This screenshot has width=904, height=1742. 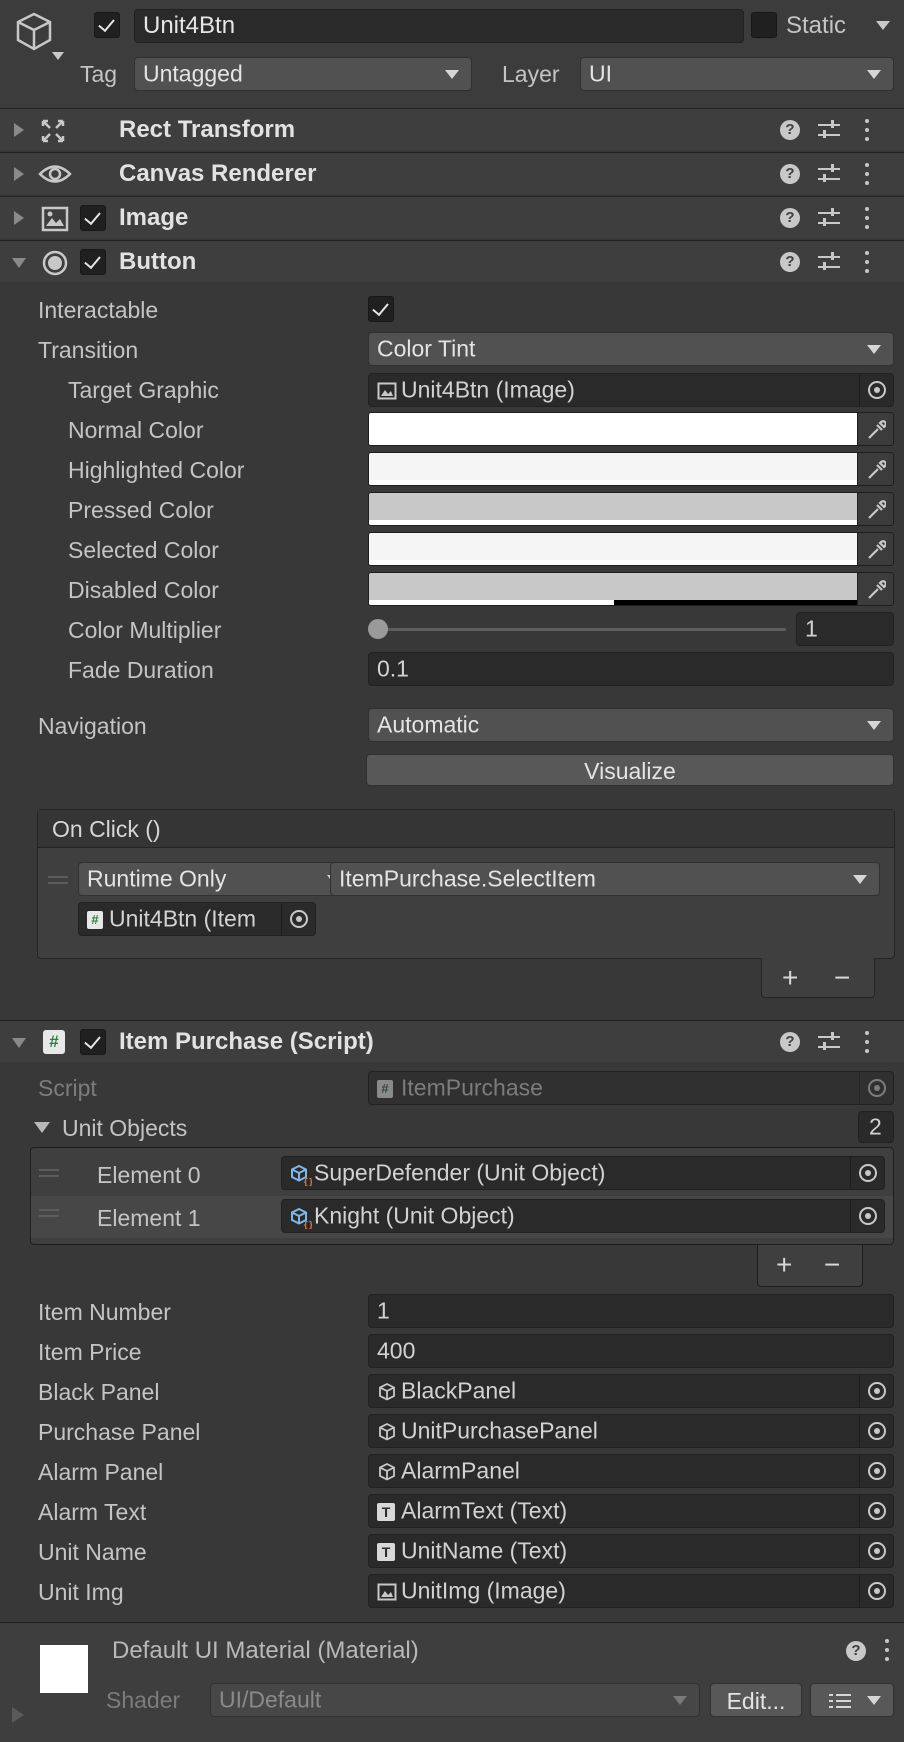 I want to click on component-header-item-purchase: # Item Purchase (Script) ?, so click(x=452, y=1041).